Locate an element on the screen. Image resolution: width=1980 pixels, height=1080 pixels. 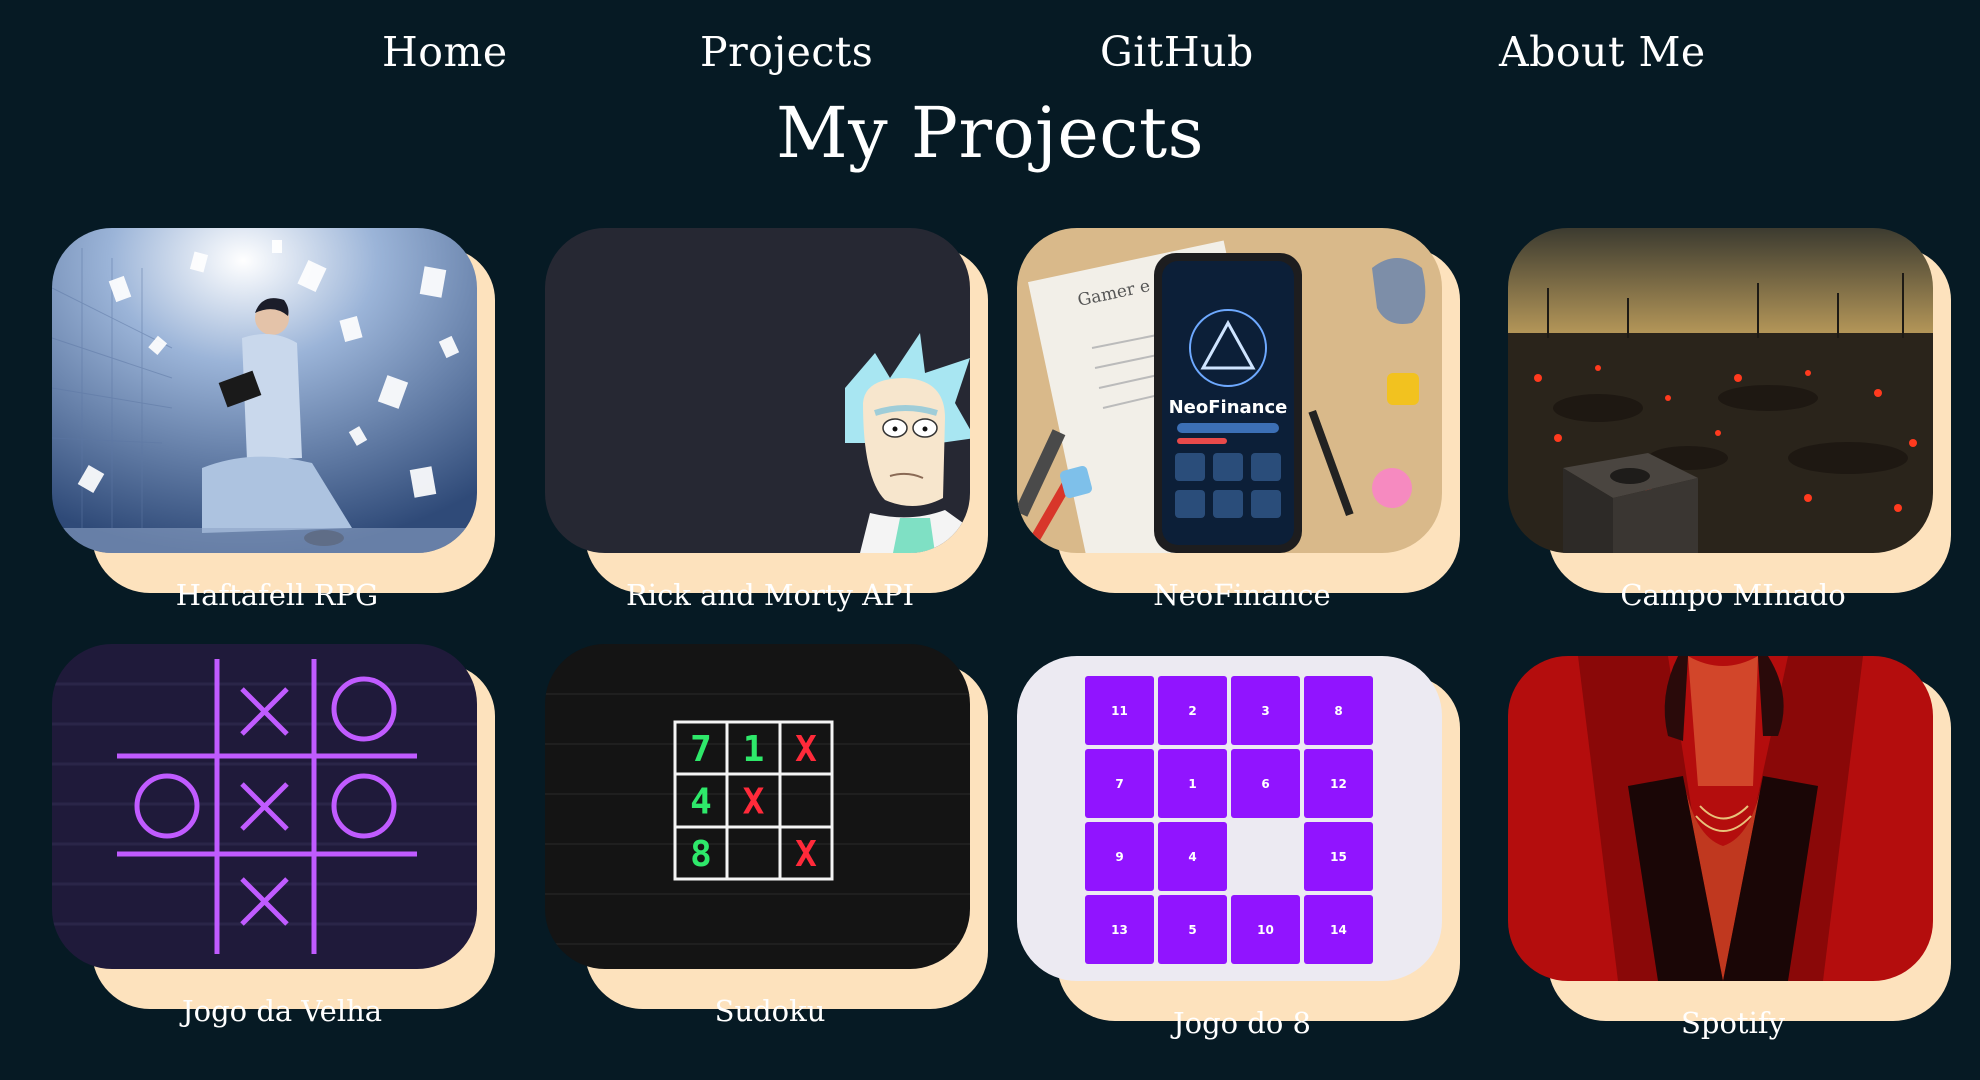
project-thumbnail-sudoku: 71X4X8X is located at coordinates (757, 806).